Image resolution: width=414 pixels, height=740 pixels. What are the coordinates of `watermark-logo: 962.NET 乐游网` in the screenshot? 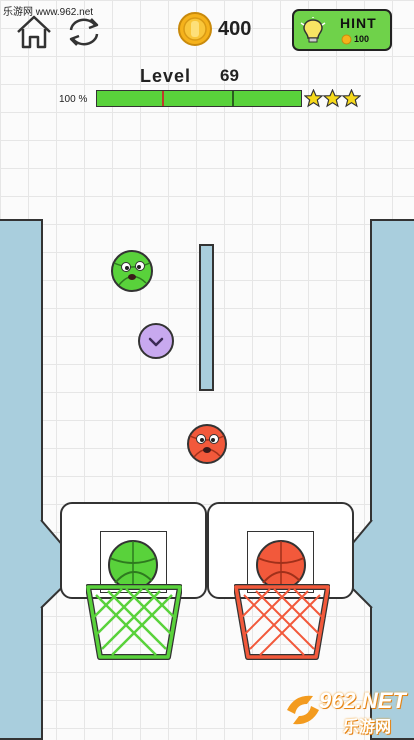 It's located at (348, 711).